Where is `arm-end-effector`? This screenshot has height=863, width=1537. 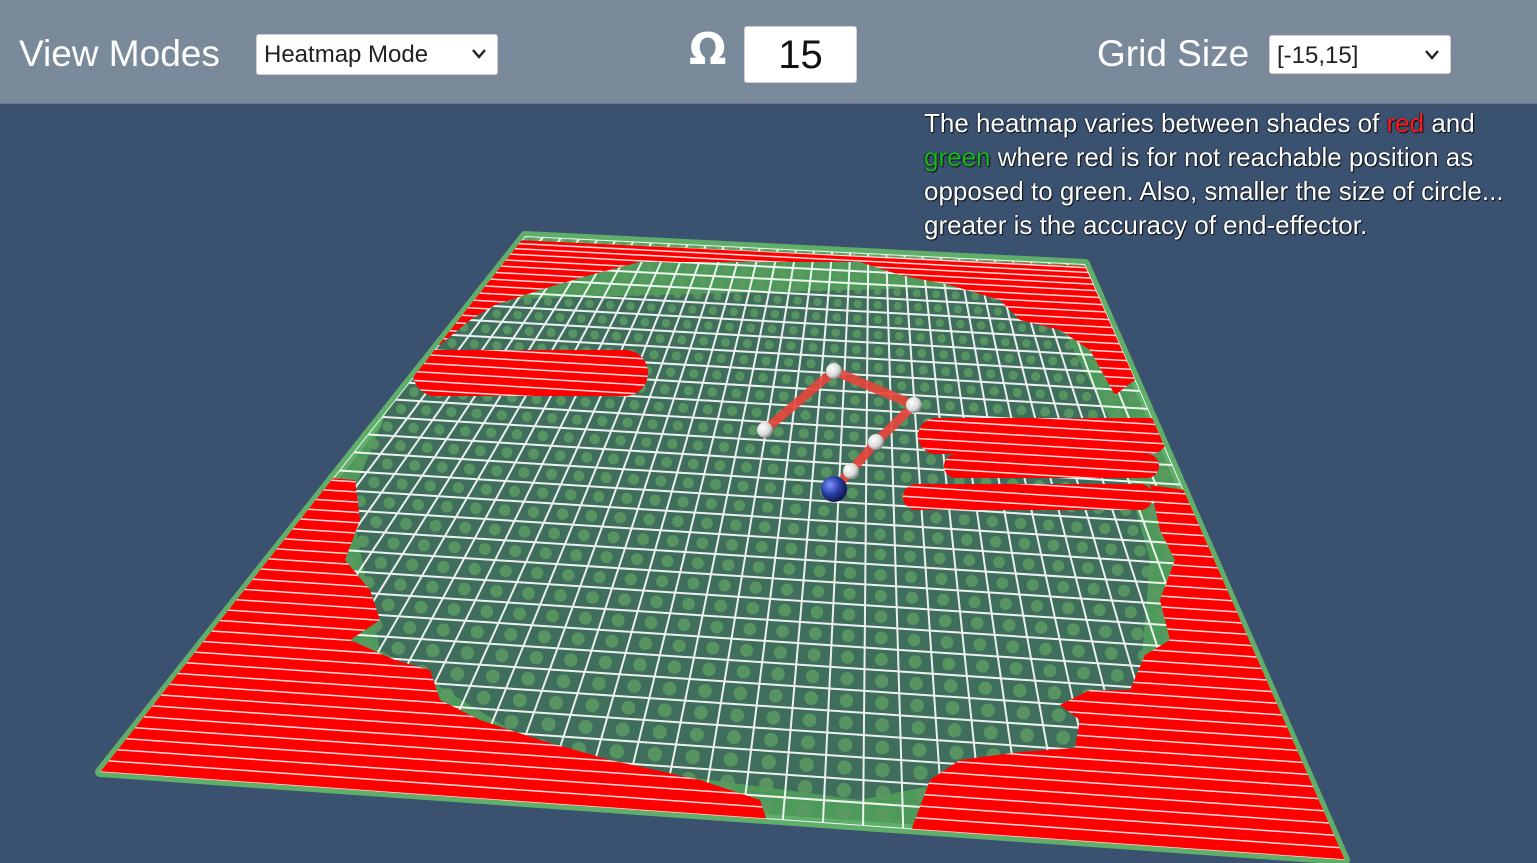
arm-end-effector is located at coordinates (765, 430).